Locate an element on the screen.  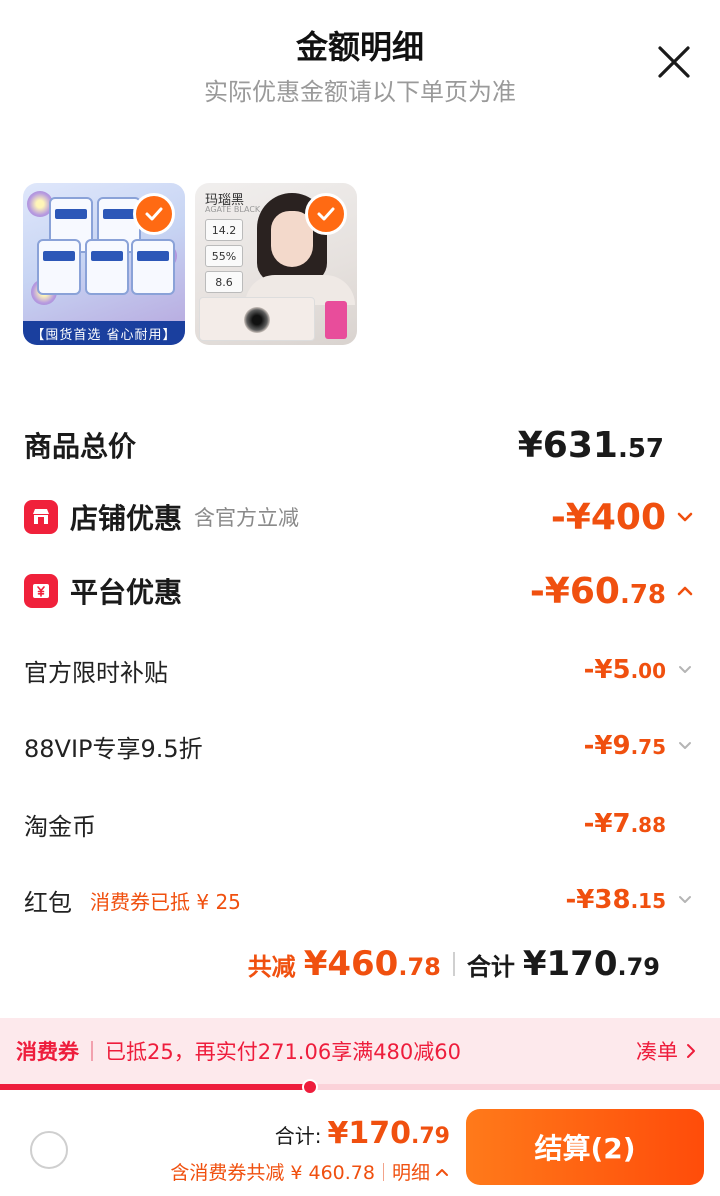
page-title: 金额明细 is located at coordinates (359, 47).